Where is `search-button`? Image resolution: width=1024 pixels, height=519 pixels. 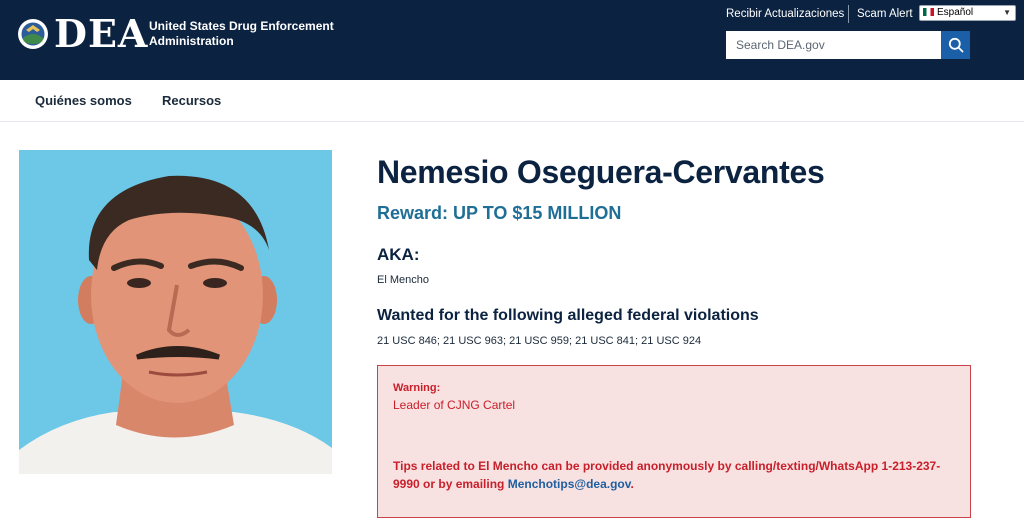
search-button is located at coordinates (955, 45).